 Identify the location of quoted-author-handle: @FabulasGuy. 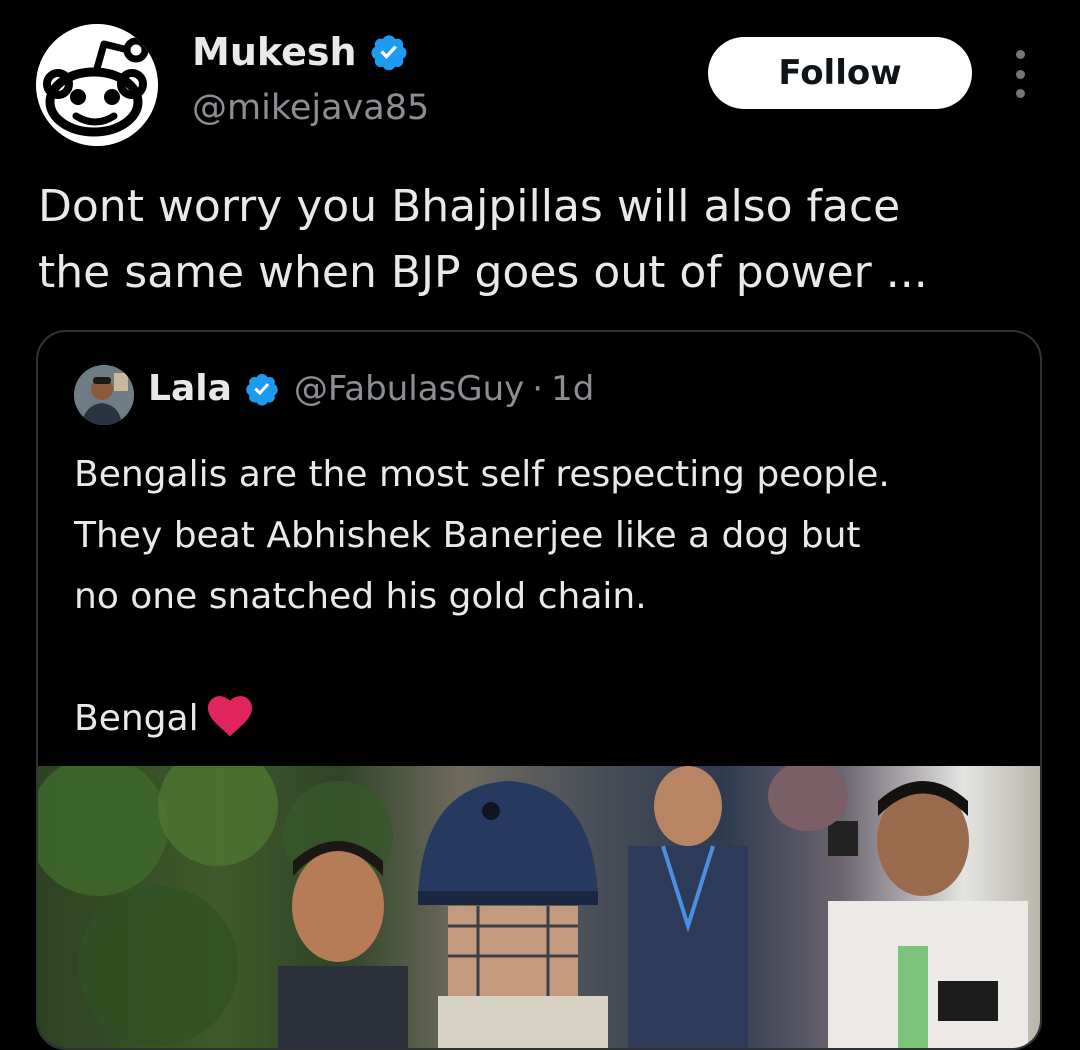
(409, 389).